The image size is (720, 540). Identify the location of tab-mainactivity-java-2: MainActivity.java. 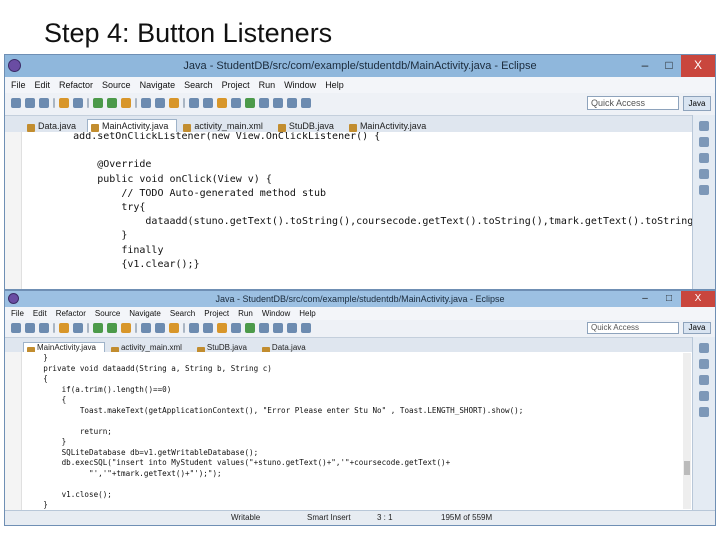
(390, 125).